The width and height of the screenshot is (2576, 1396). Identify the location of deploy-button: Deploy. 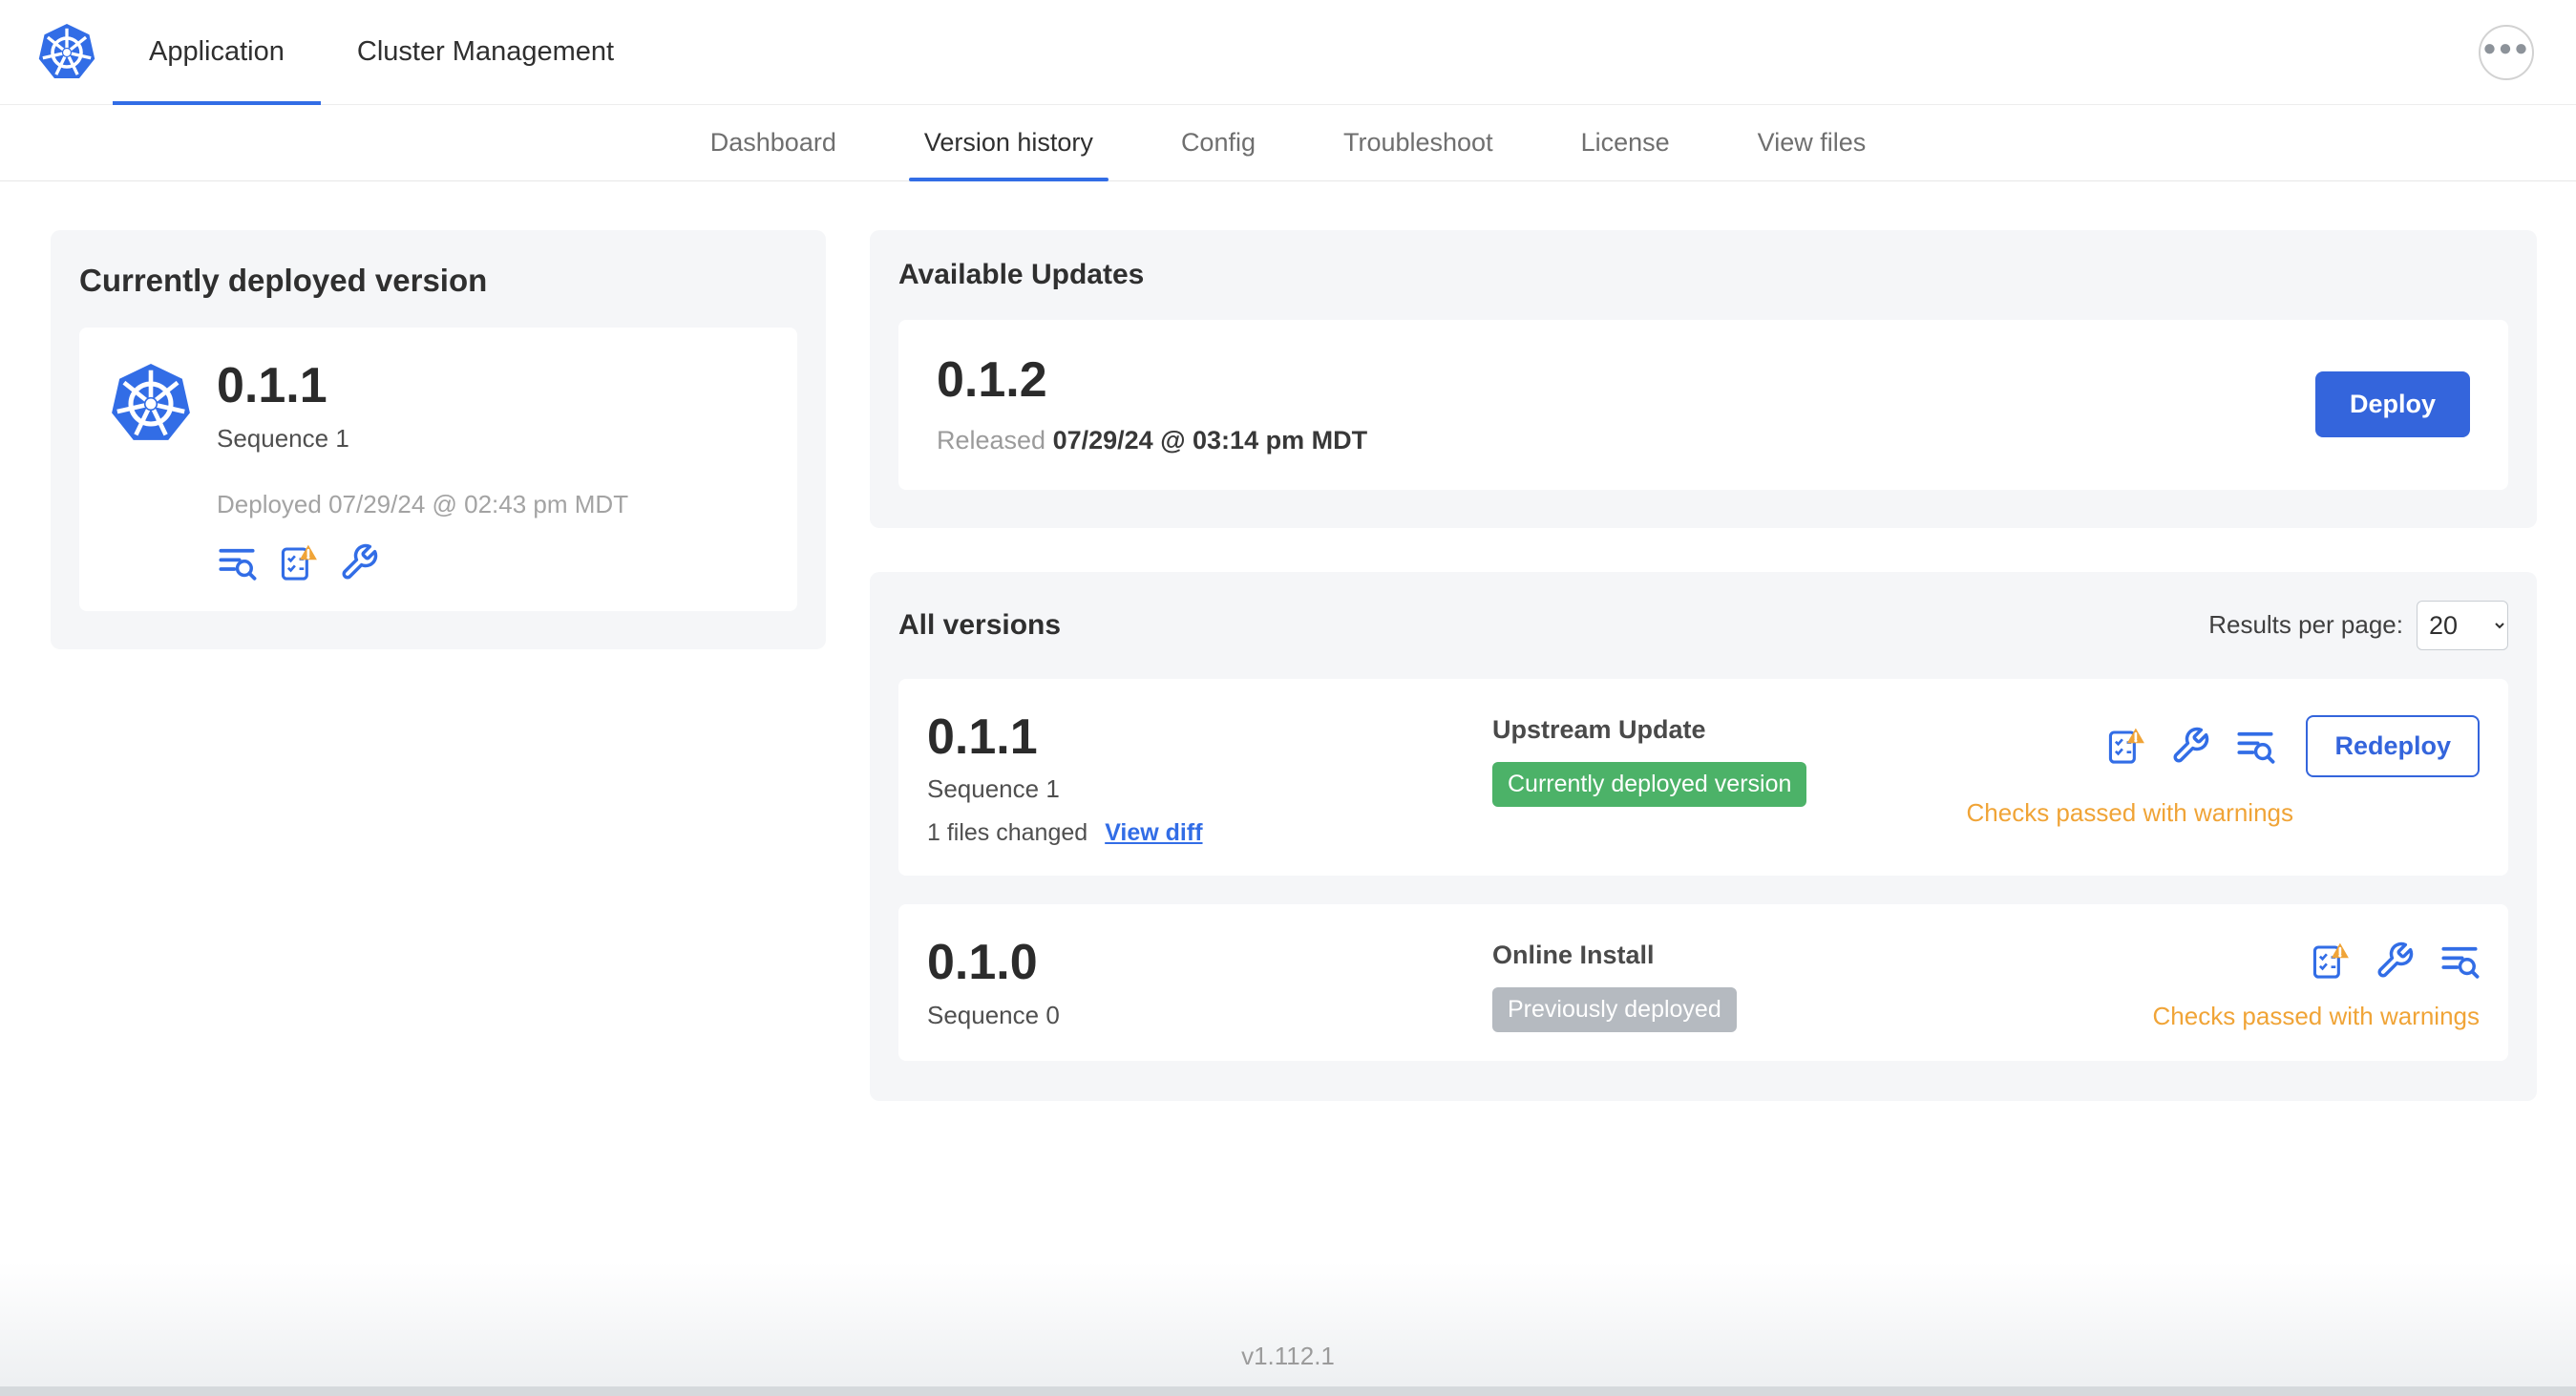
(2392, 404).